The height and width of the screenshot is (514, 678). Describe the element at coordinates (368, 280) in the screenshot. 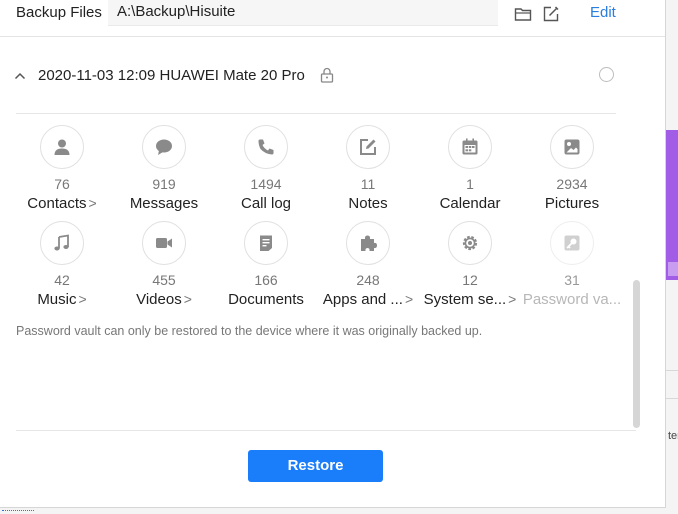

I see `category-count: 248` at that location.